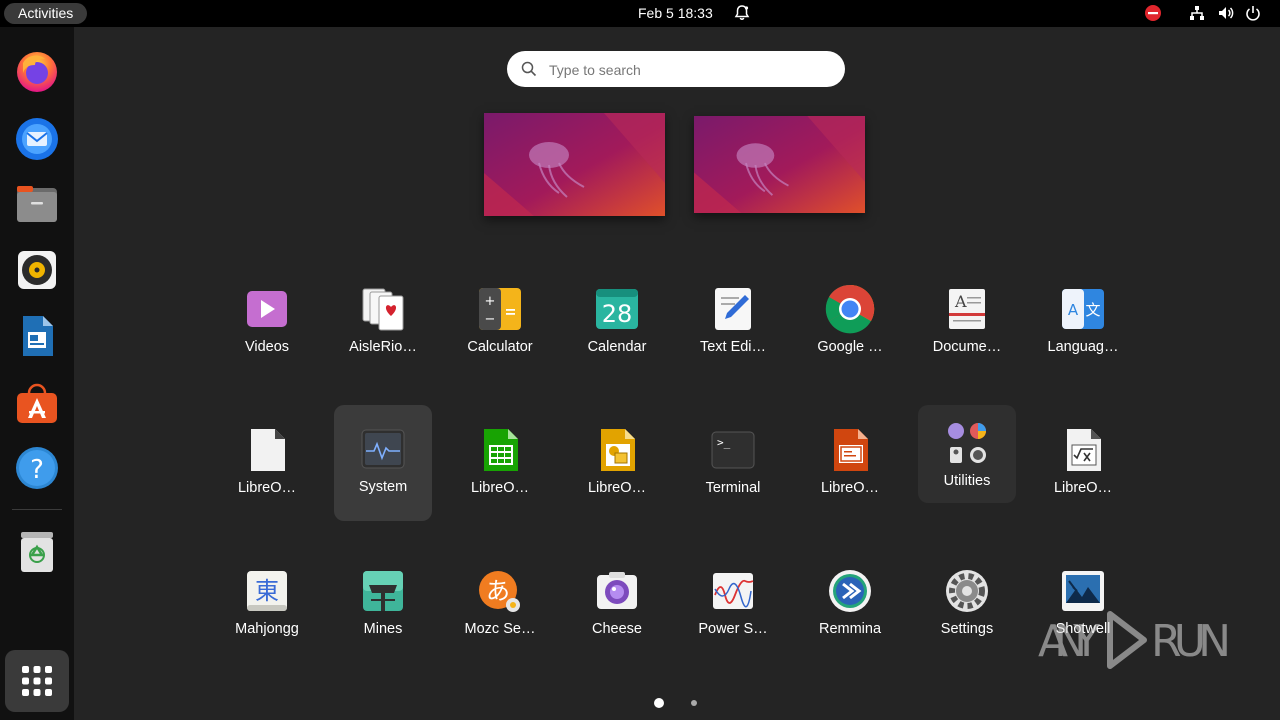  What do you see at coordinates (500, 309) in the screenshot?
I see `calculator-icon: +−` at bounding box center [500, 309].